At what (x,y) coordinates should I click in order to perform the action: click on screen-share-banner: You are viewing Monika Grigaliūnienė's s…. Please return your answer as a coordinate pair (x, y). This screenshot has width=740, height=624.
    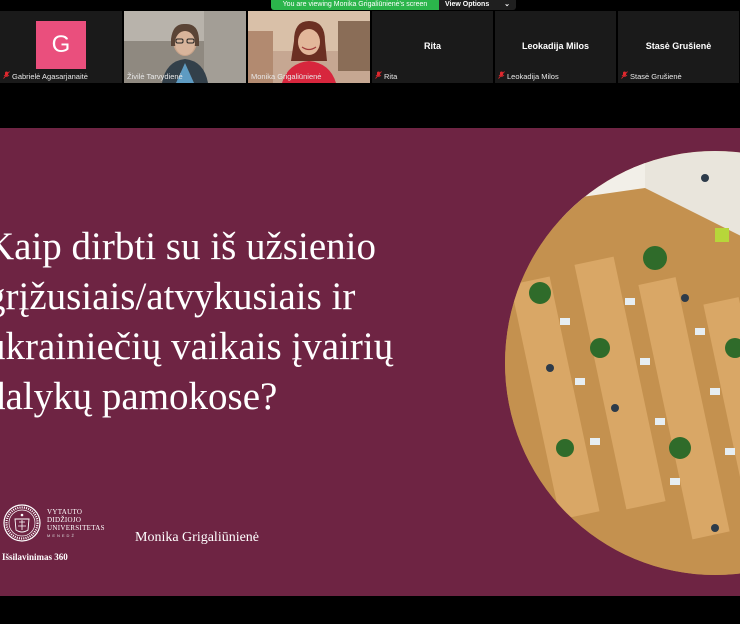
    Looking at the image, I should click on (393, 5).